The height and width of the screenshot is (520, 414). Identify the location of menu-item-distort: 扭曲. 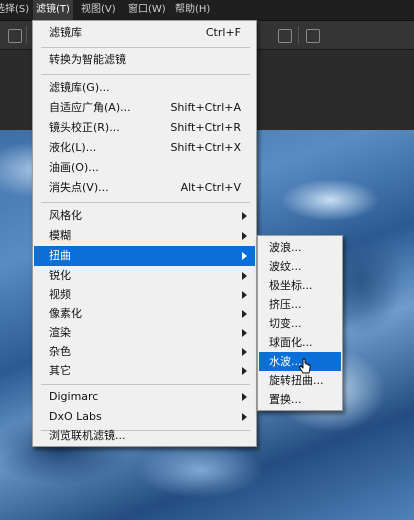
(144, 256).